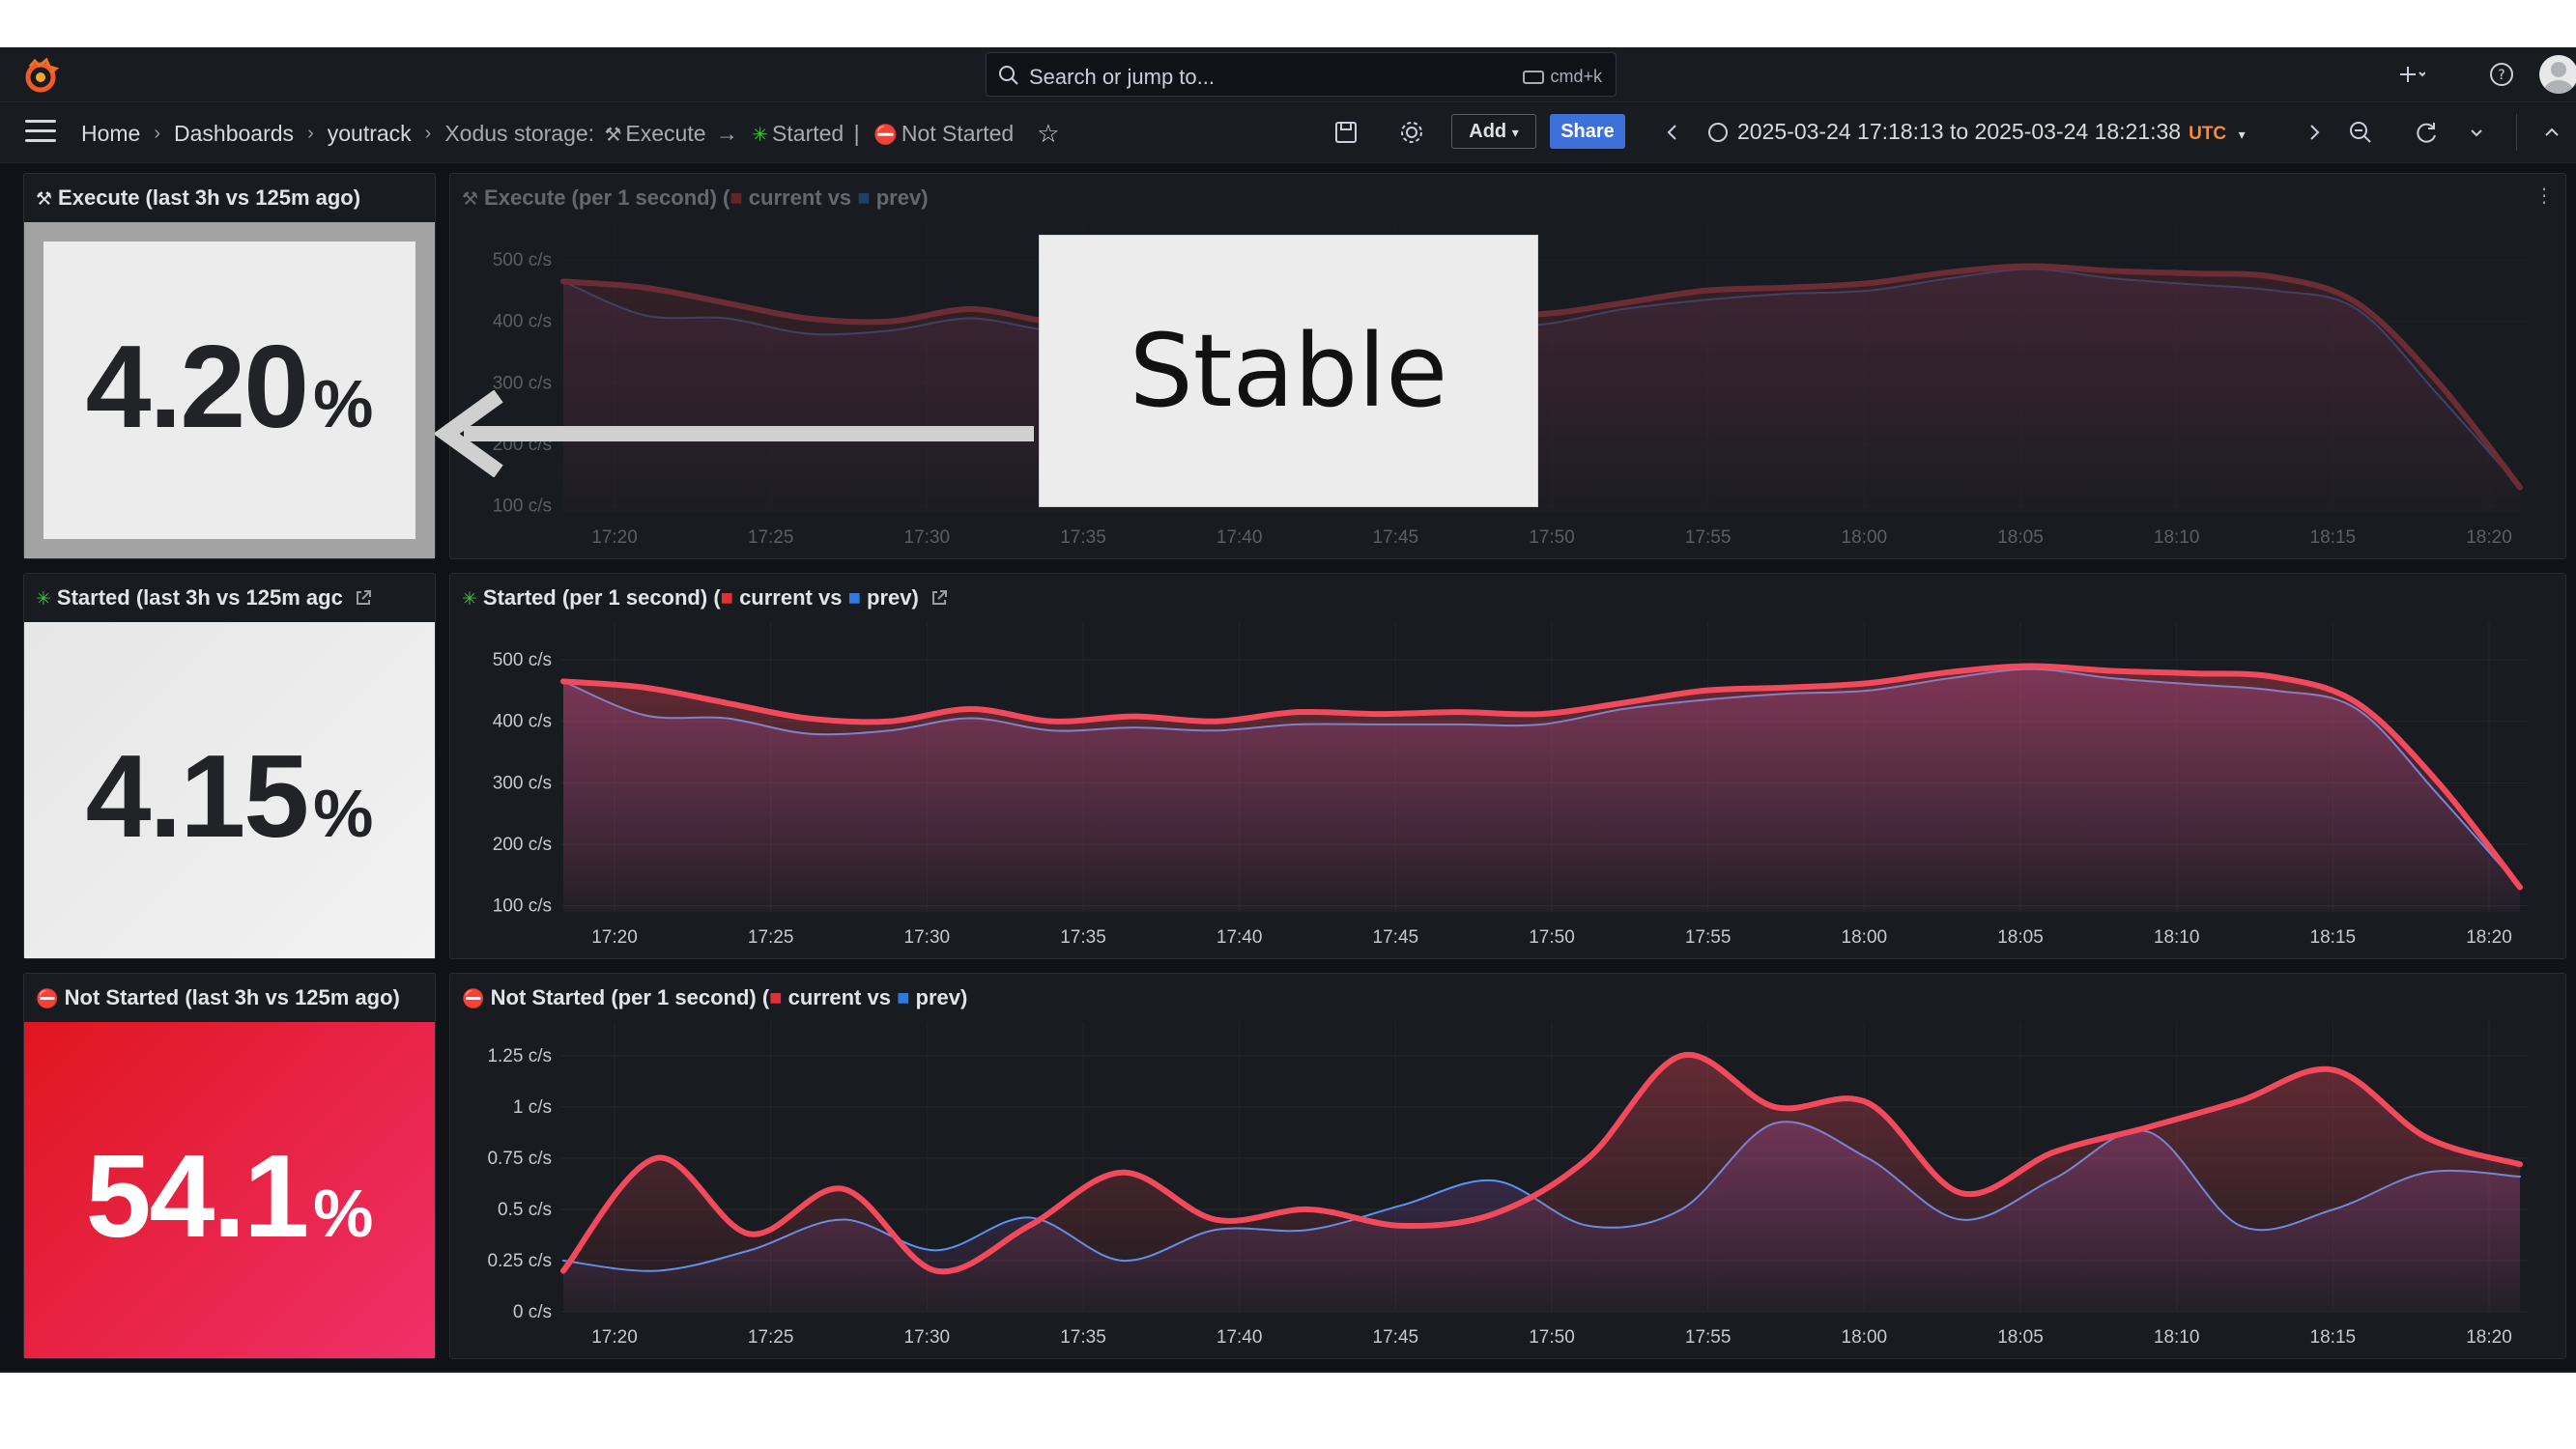 The image size is (2576, 1449). I want to click on stat-background: 4.15%, so click(230, 790).